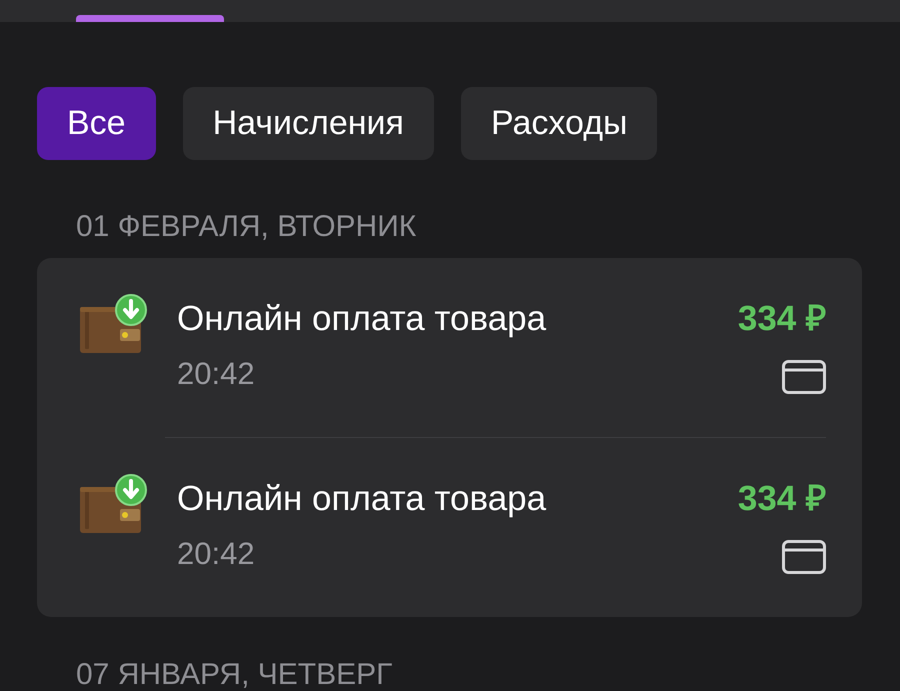 The height and width of the screenshot is (691, 900). What do you see at coordinates (247, 227) in the screenshot?
I see `date-heading: 01 ФЕВРАЛЯ, ВТОРНИК` at bounding box center [247, 227].